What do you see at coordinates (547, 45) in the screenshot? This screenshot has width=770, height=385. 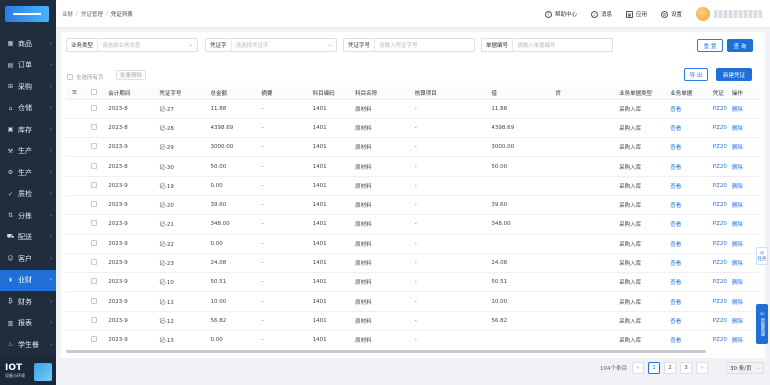 I see `doc-no-input: 单据编号 请输入单据编号` at bounding box center [547, 45].